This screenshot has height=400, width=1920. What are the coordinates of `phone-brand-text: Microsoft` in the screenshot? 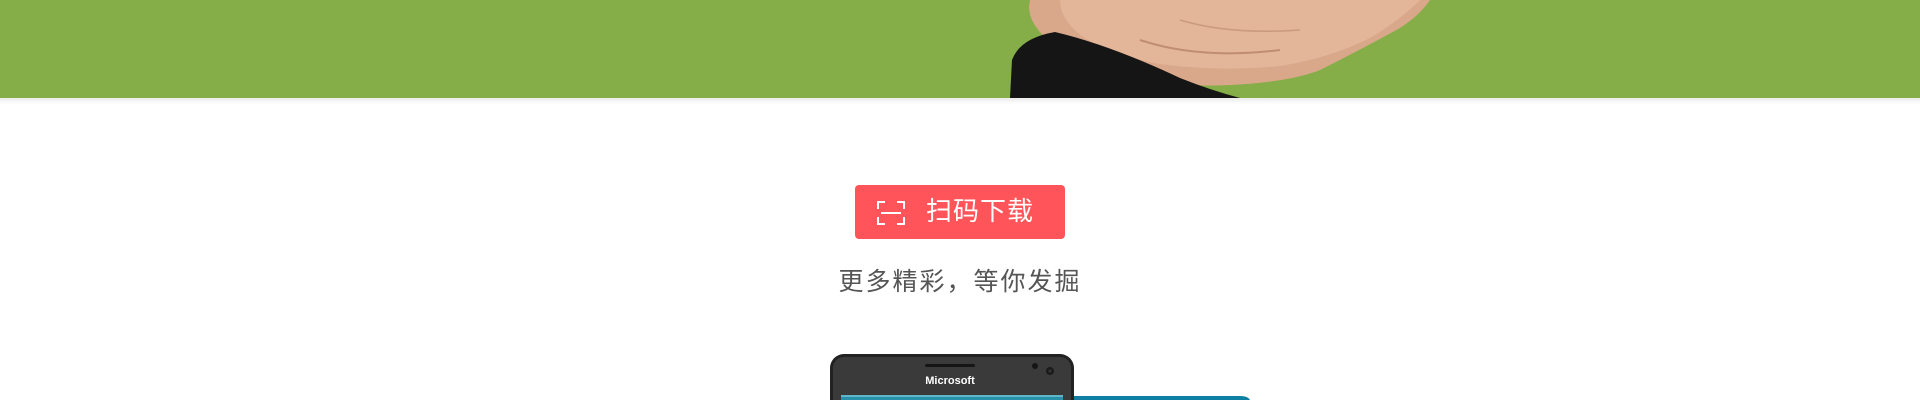 It's located at (950, 381).